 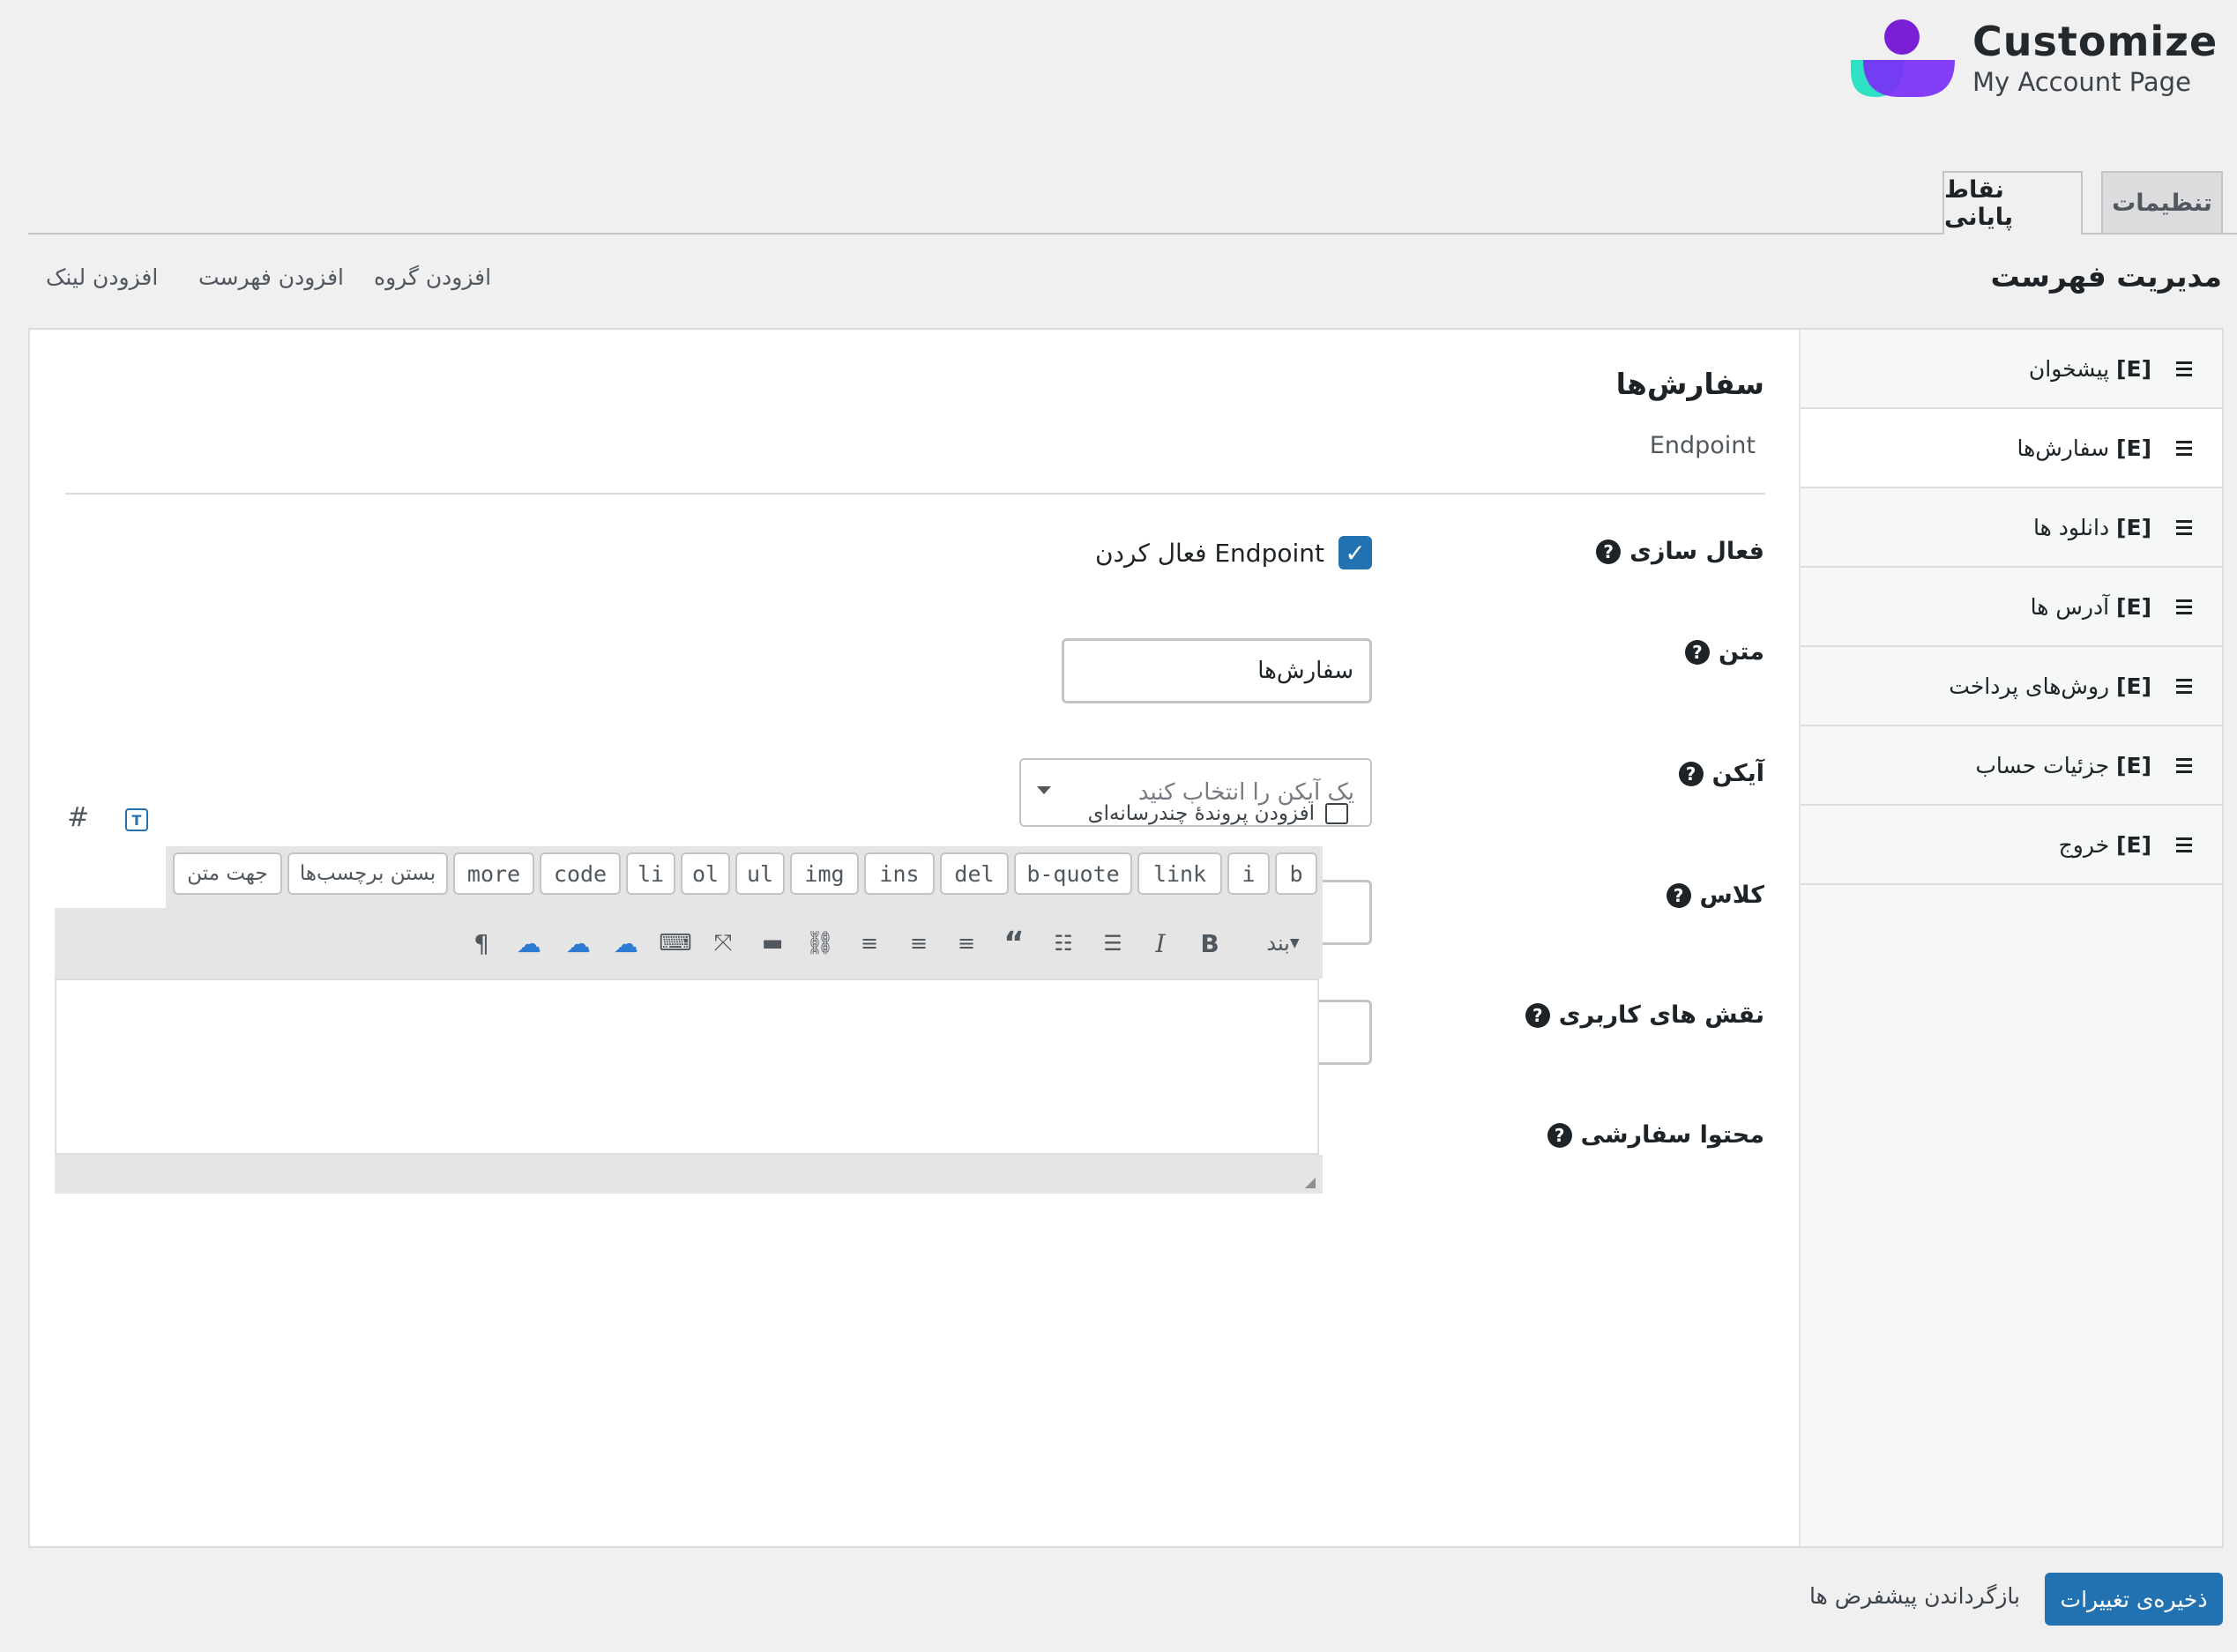 What do you see at coordinates (2012, 202) in the screenshot?
I see `tab-endpoints: نقاط پایانی` at bounding box center [2012, 202].